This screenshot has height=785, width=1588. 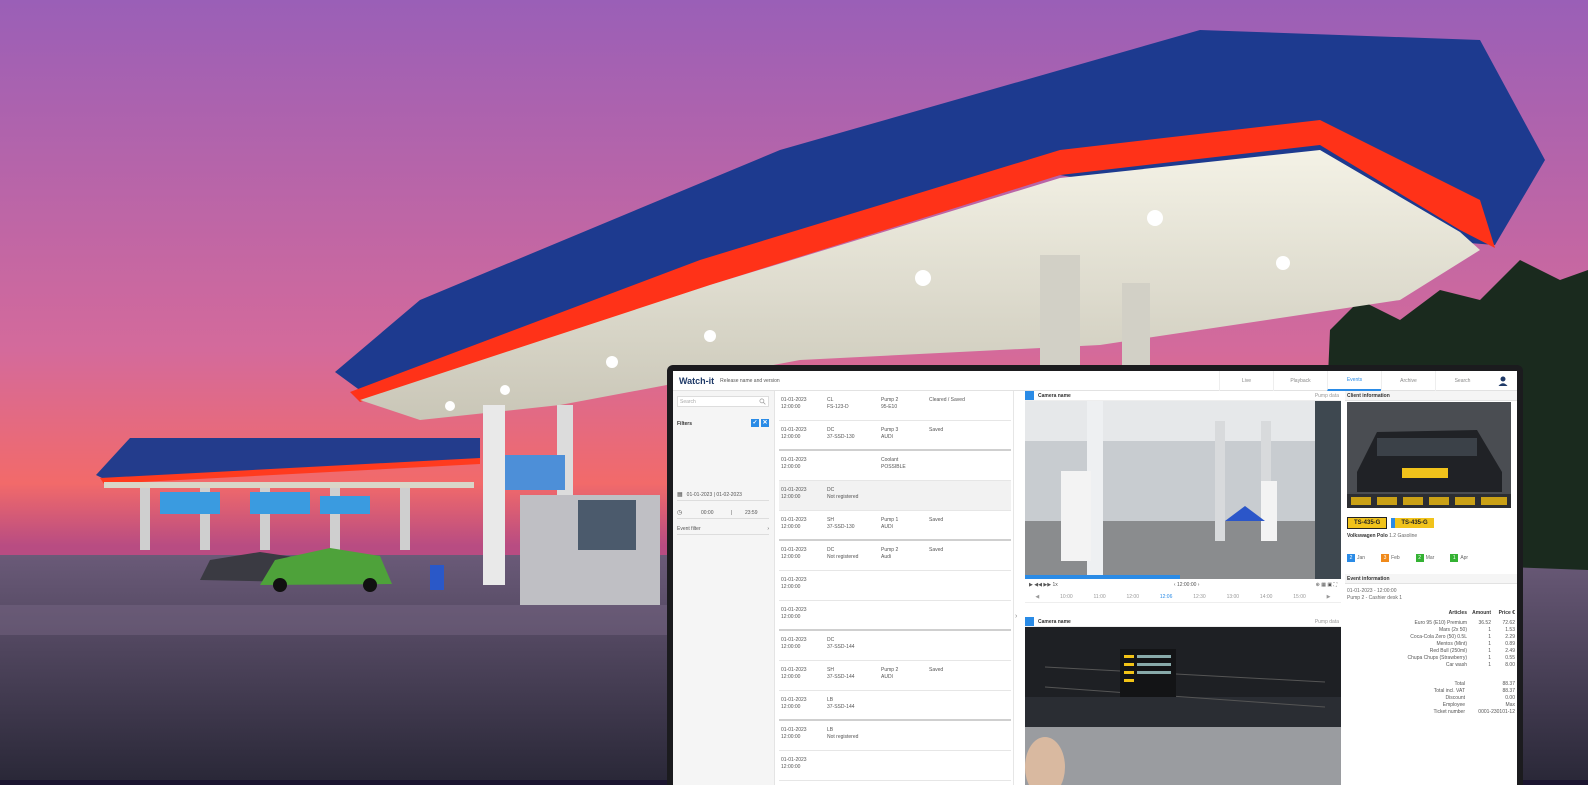 I want to click on tab-playback: Playback, so click(x=1300, y=381).